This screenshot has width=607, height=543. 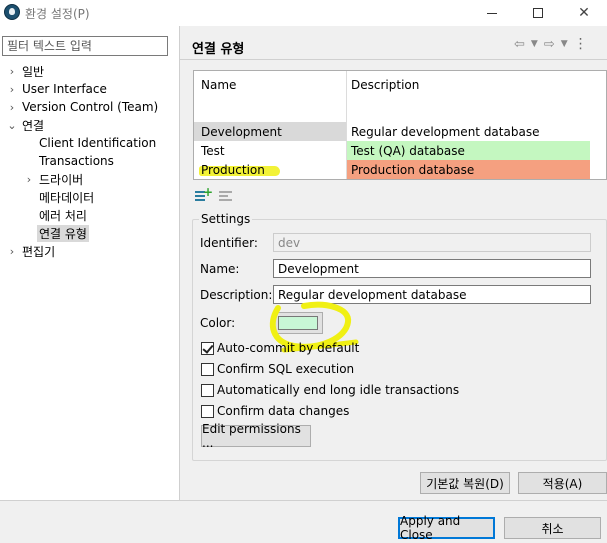 I want to click on row-description: Test (QA) database, so click(x=408, y=150).